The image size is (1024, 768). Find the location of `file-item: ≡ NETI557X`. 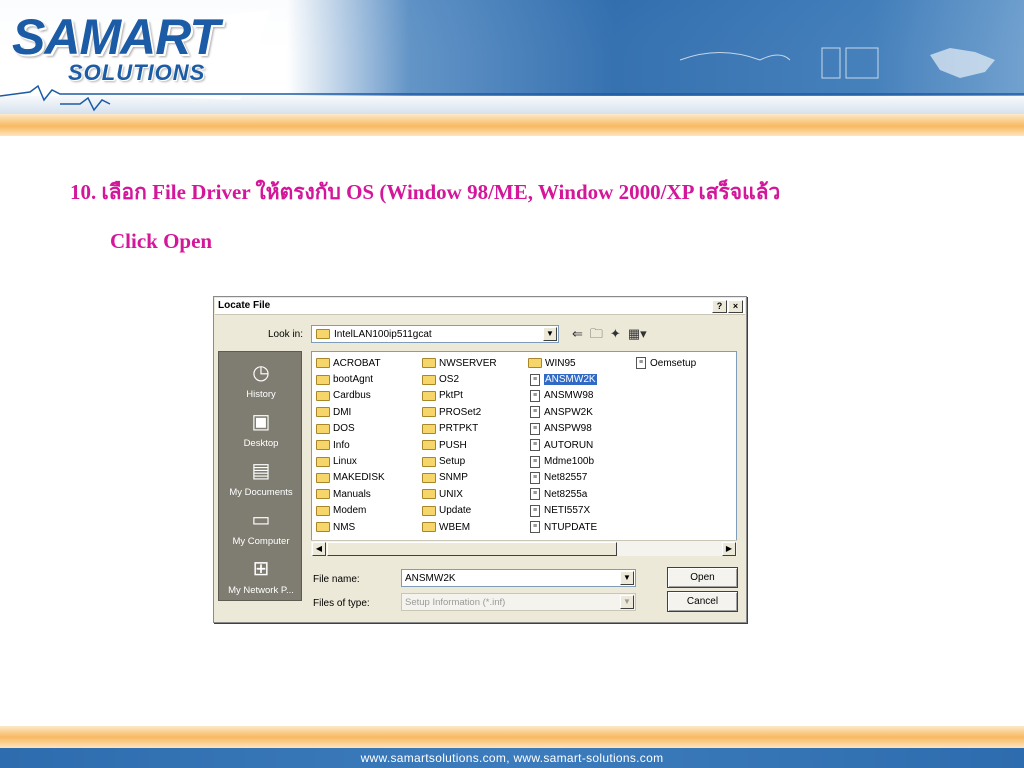

file-item: ≡ NETI557X is located at coordinates (562, 511).